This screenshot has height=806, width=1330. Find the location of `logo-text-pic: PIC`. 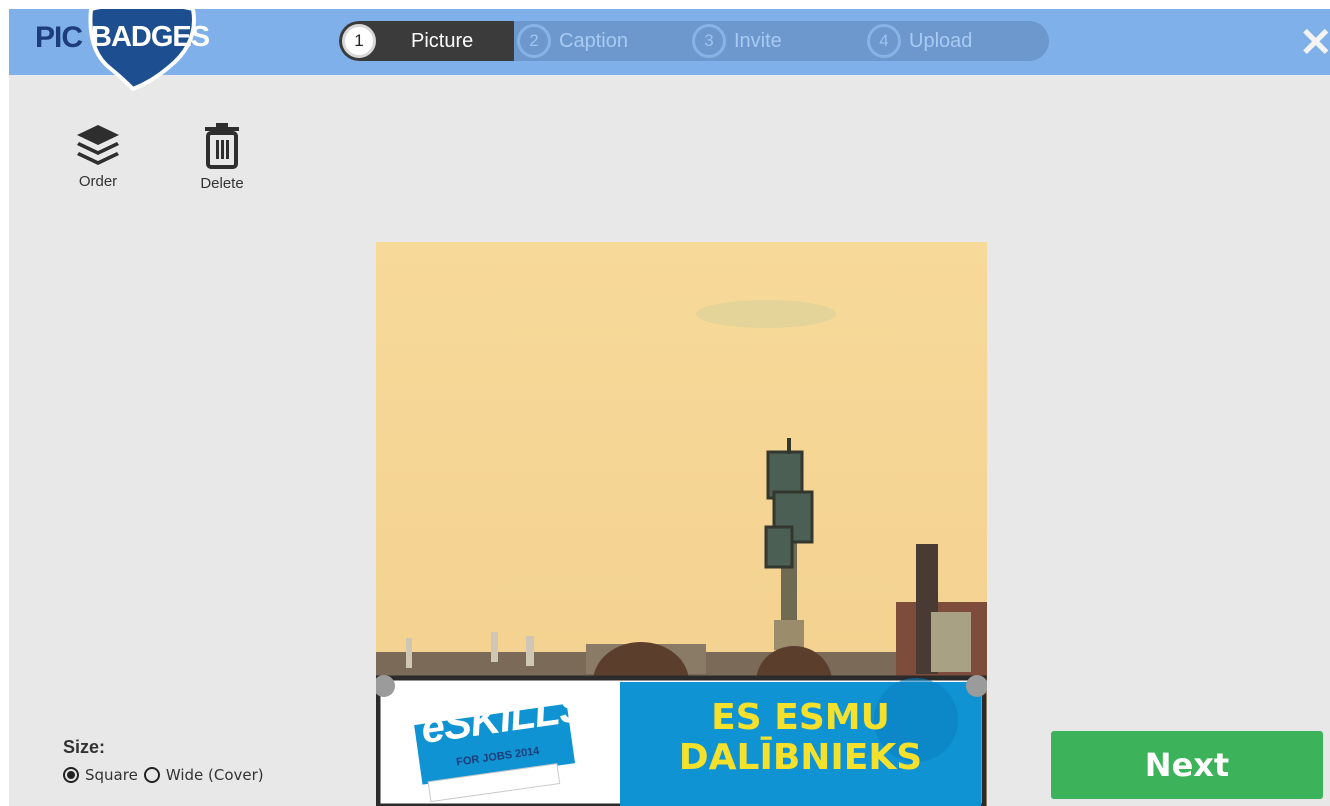

logo-text-pic: PIC is located at coordinates (59, 37).